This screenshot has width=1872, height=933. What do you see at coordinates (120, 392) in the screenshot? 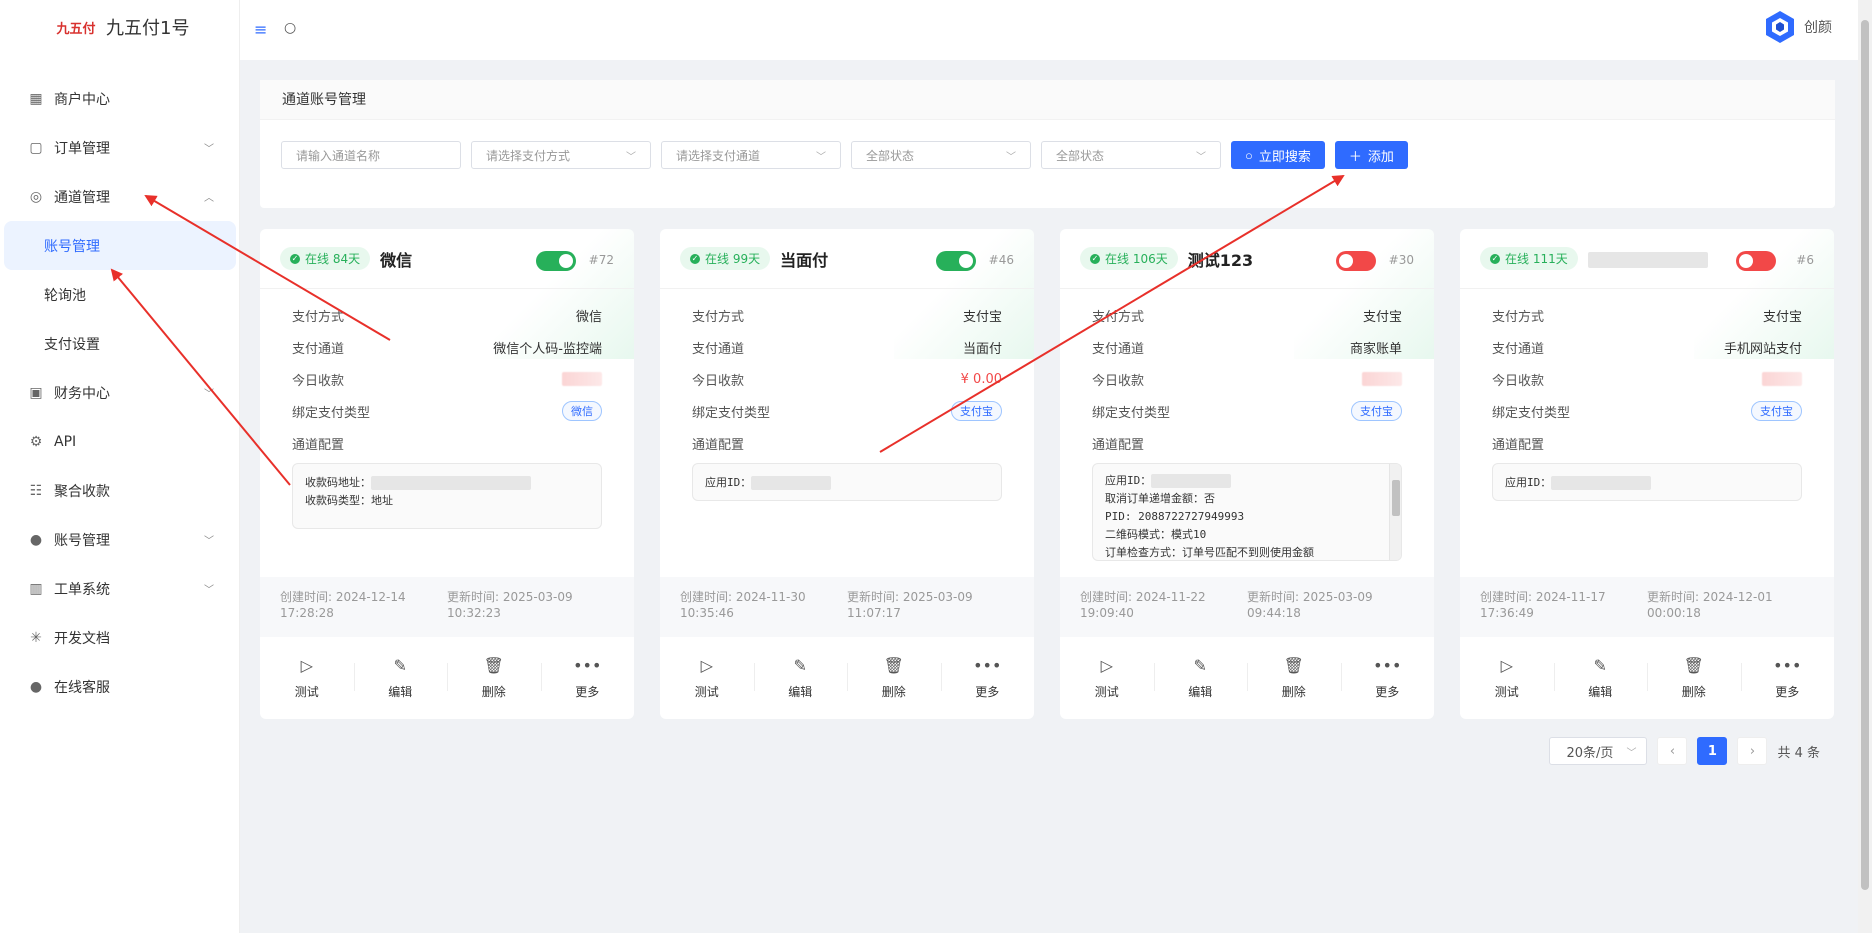
I see `sidebar-item-finance: ▣ 财务中心 ﹀` at bounding box center [120, 392].